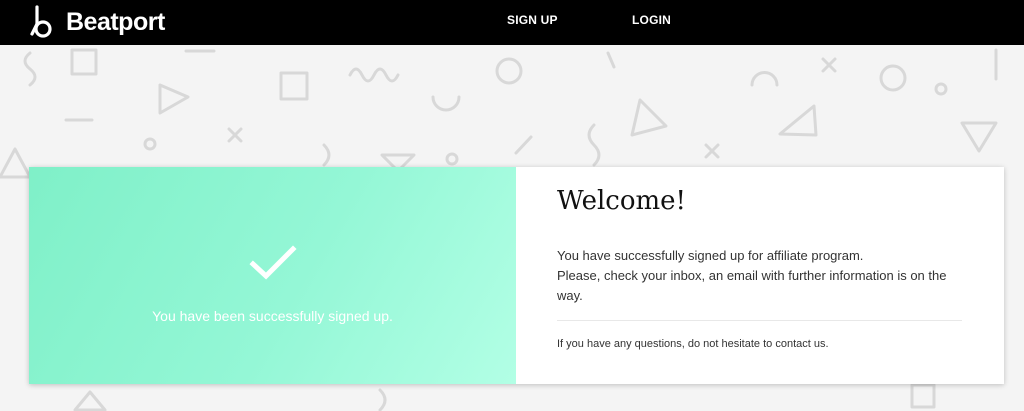 Image resolution: width=1024 pixels, height=411 pixels. I want to click on top-navbar: Beatport SIGN UP LOGIN, so click(512, 22).